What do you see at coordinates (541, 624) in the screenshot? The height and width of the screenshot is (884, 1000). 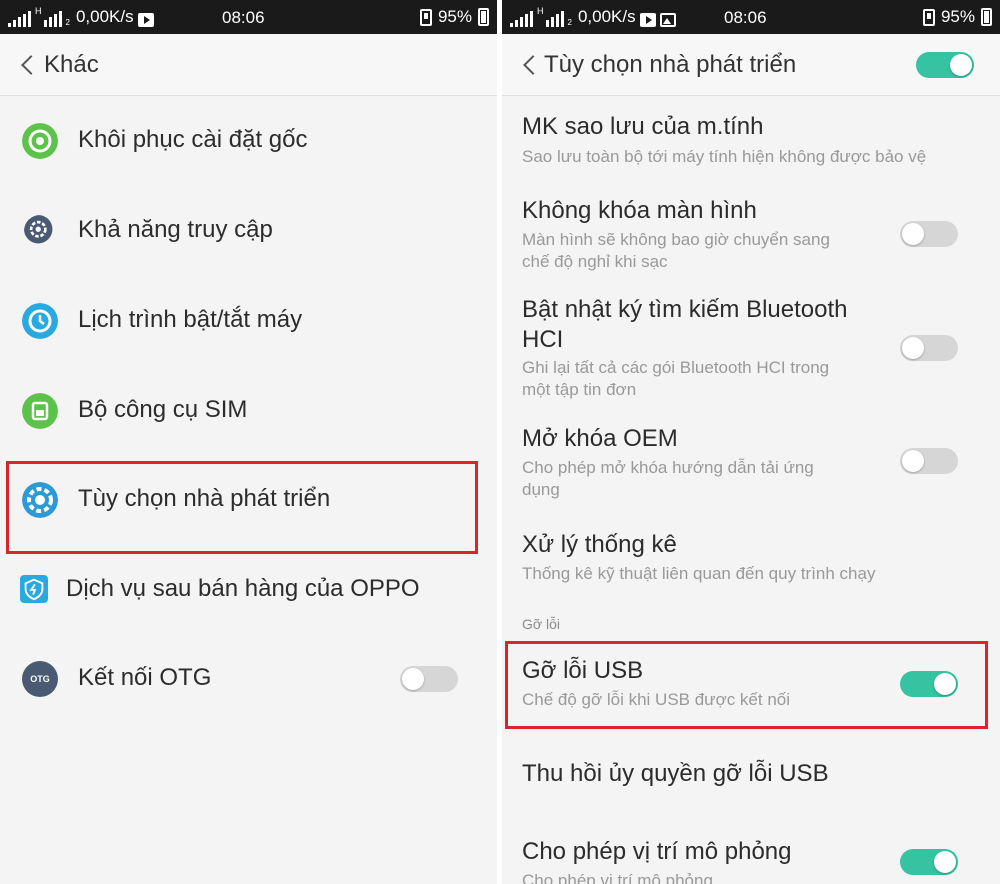 I see `section-header-debugging: Gỡ lỗi` at bounding box center [541, 624].